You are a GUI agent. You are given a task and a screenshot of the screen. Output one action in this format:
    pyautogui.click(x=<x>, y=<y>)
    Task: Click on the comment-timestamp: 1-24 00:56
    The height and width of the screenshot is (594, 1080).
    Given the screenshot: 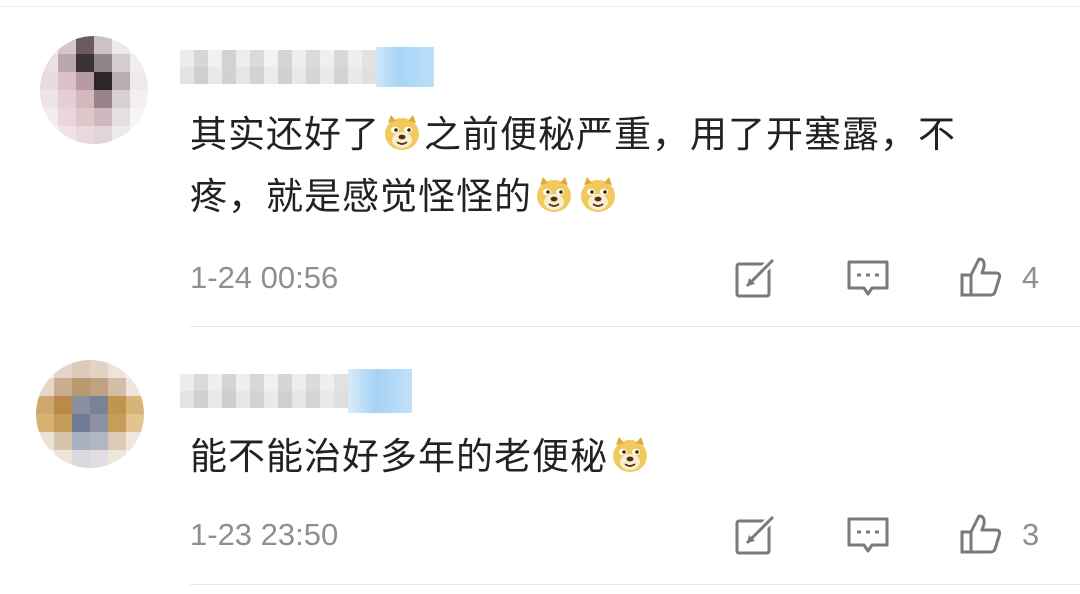 What is the action you would take?
    pyautogui.click(x=264, y=277)
    